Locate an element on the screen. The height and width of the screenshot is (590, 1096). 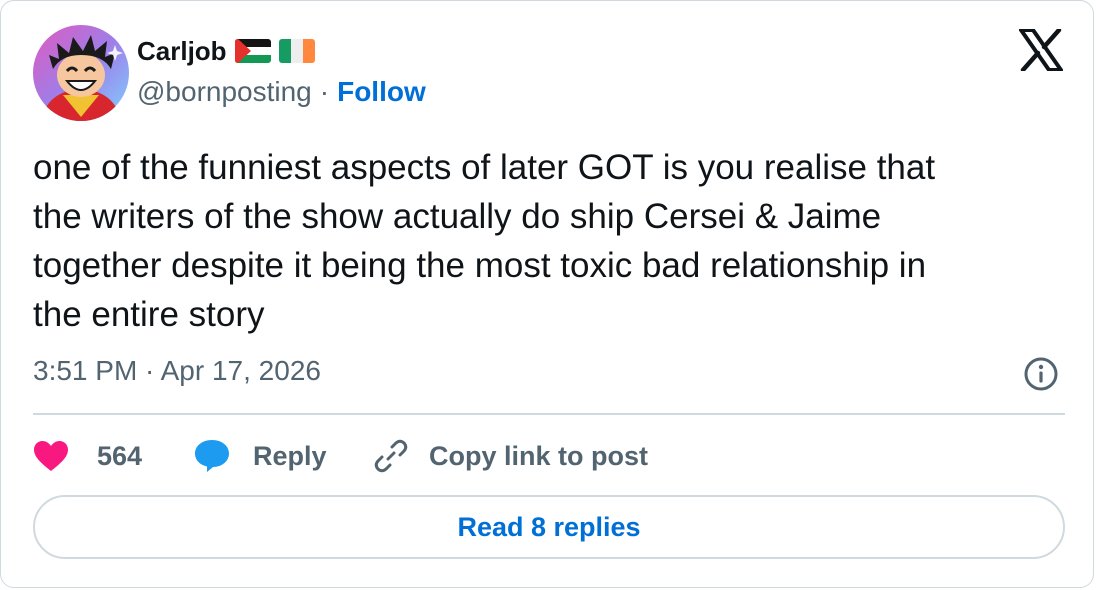
heart-icon is located at coordinates (51, 456).